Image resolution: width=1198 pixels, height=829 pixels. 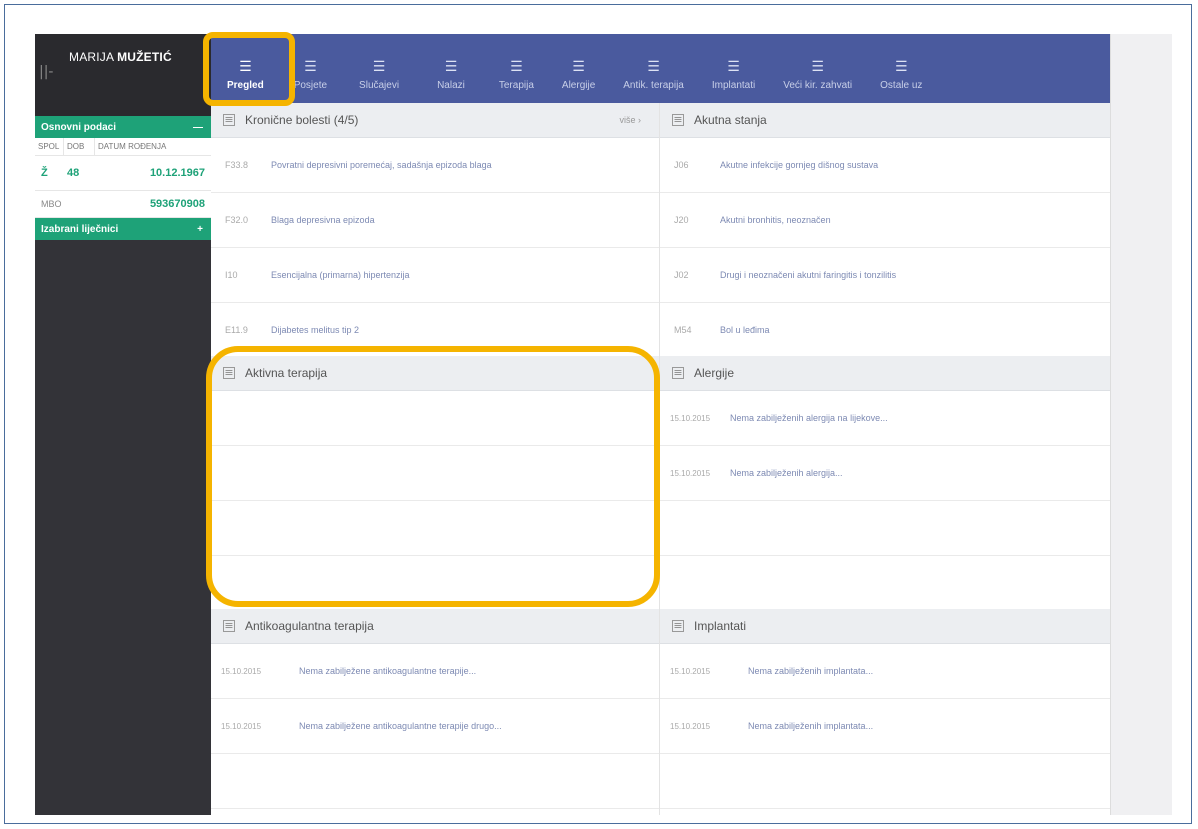 I want to click on basic-data-headers: SPOL DOB DATUM ROĐENJA, so click(x=123, y=147).